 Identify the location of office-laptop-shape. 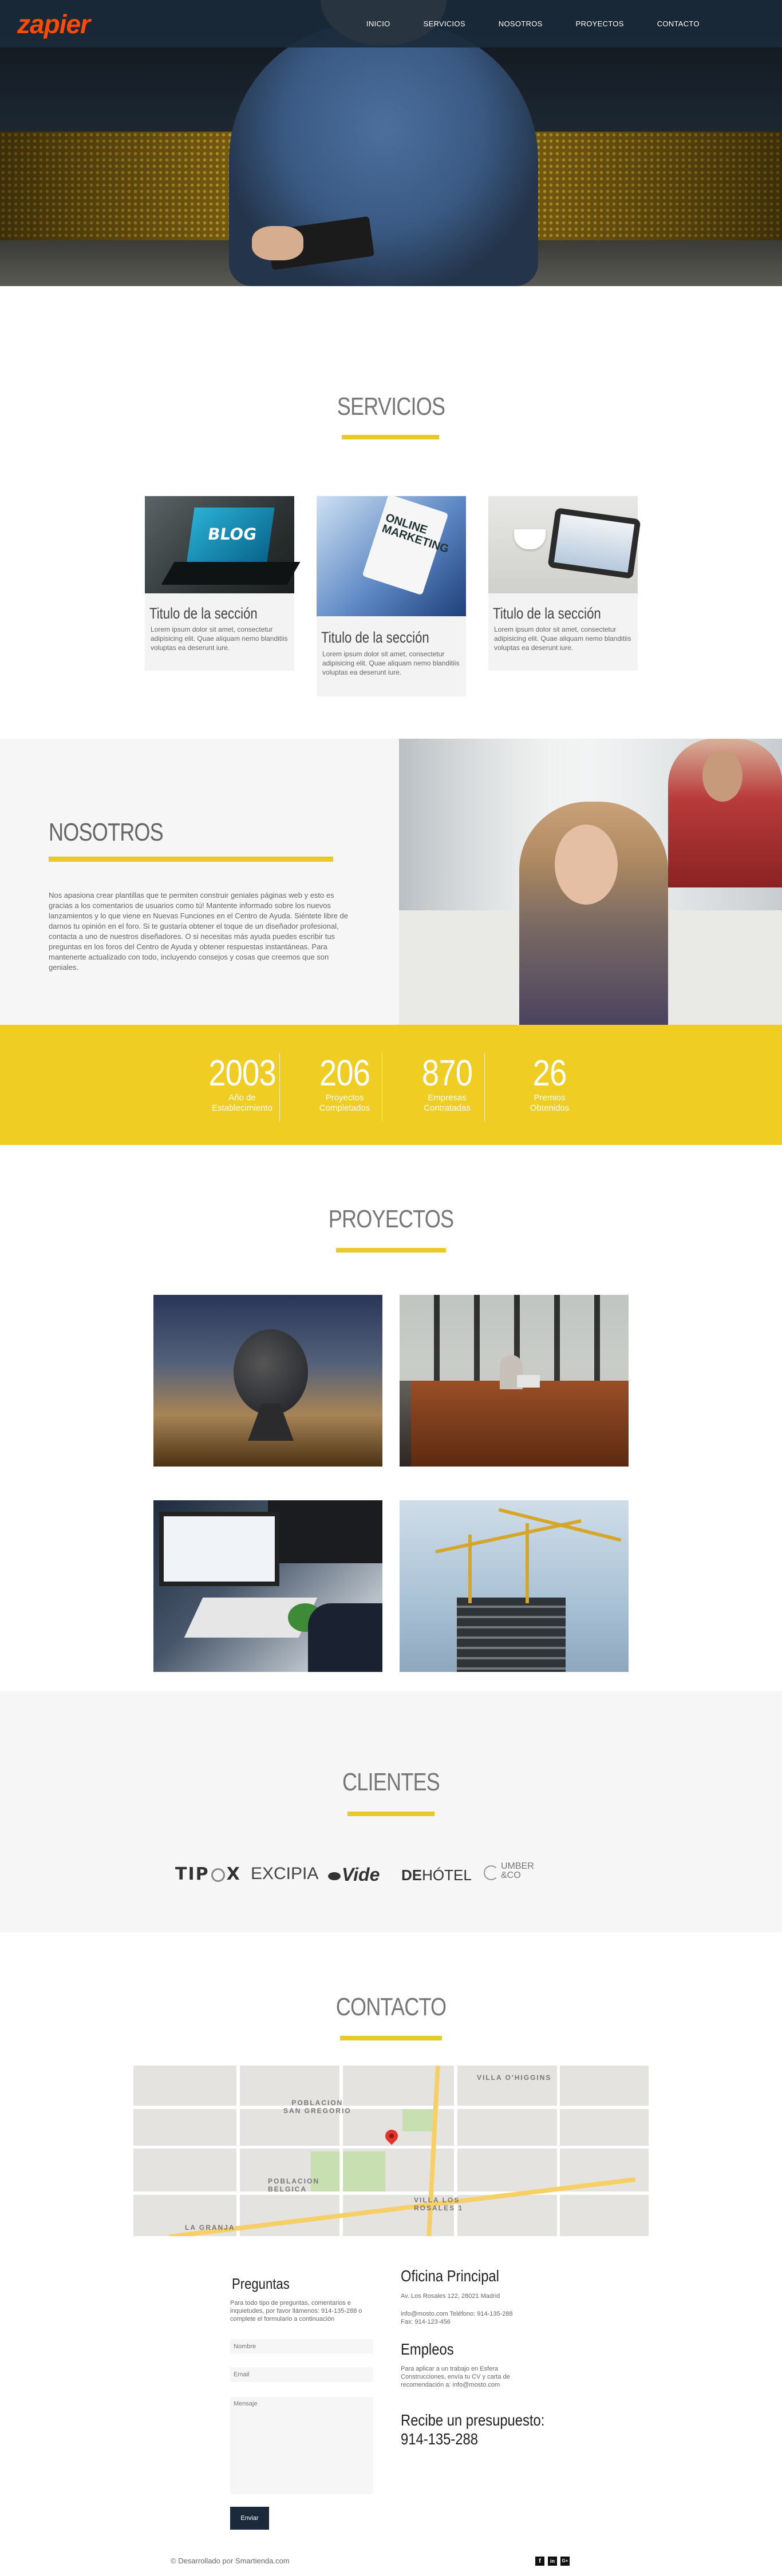
(528, 1381).